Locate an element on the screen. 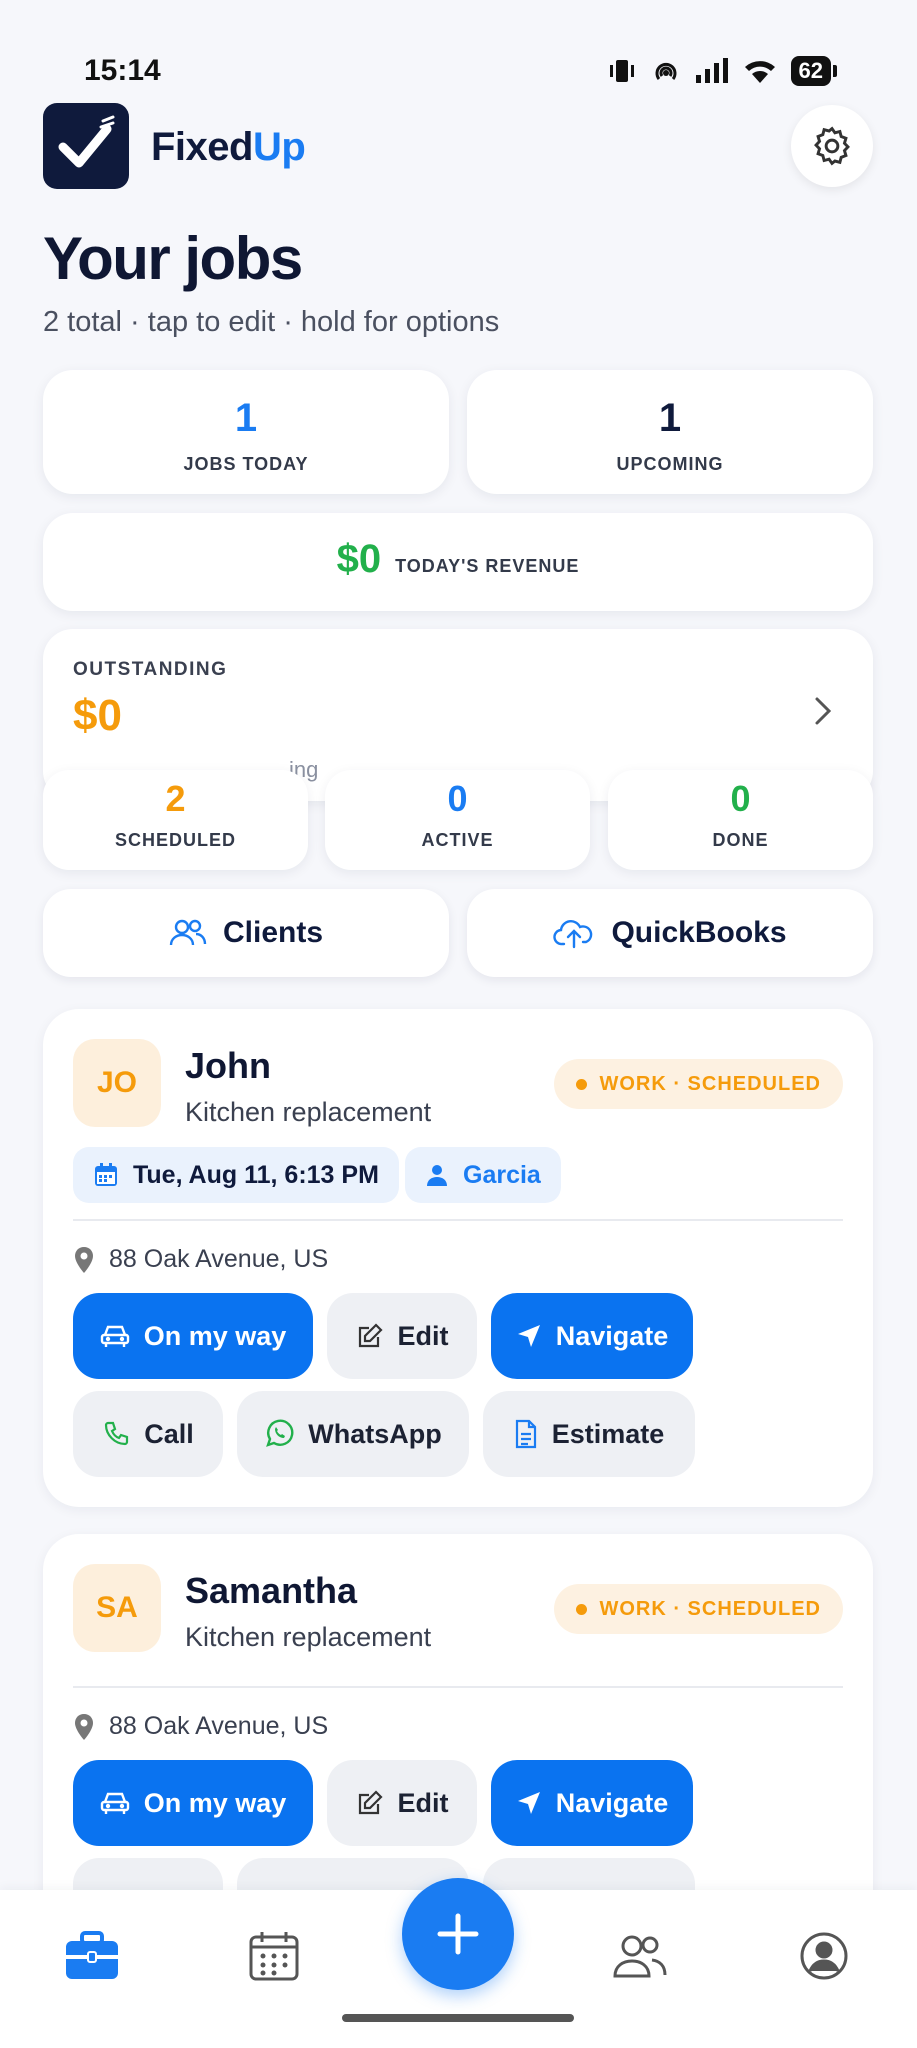  outstanding-value: $0 is located at coordinates (97, 715).